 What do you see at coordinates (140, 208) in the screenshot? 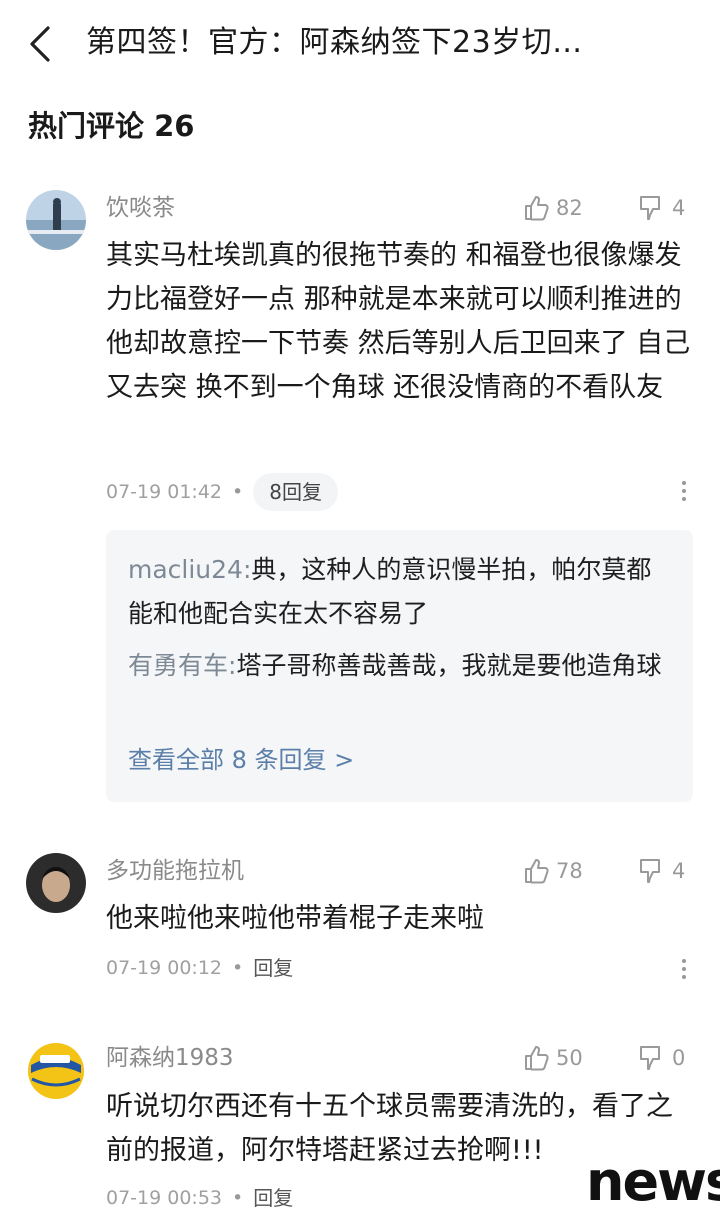
I see `username: 饮啖茶` at bounding box center [140, 208].